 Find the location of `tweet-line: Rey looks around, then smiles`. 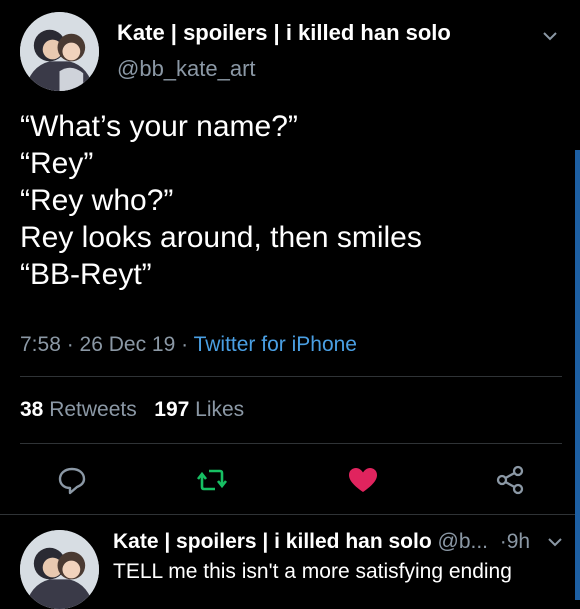

tweet-line: Rey looks around, then smiles is located at coordinates (221, 237).